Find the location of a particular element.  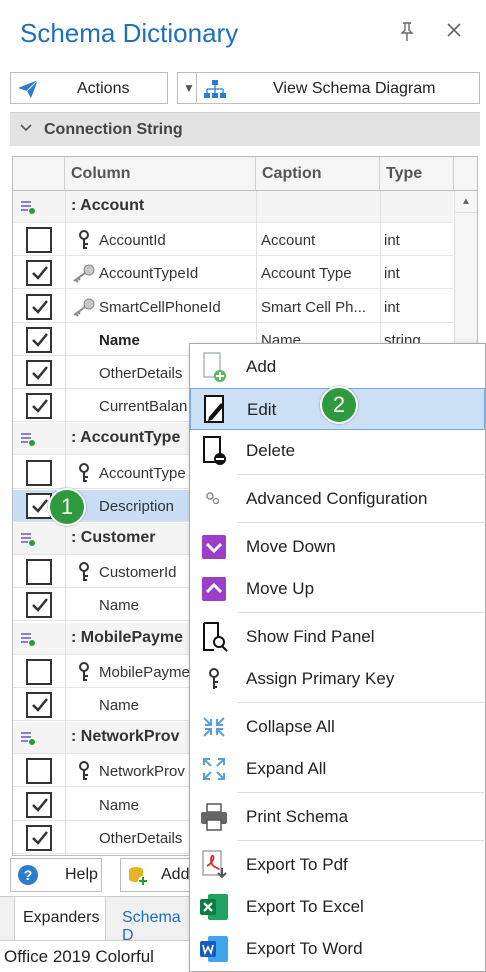

chevron-down-icon: ▼ is located at coordinates (189, 88).